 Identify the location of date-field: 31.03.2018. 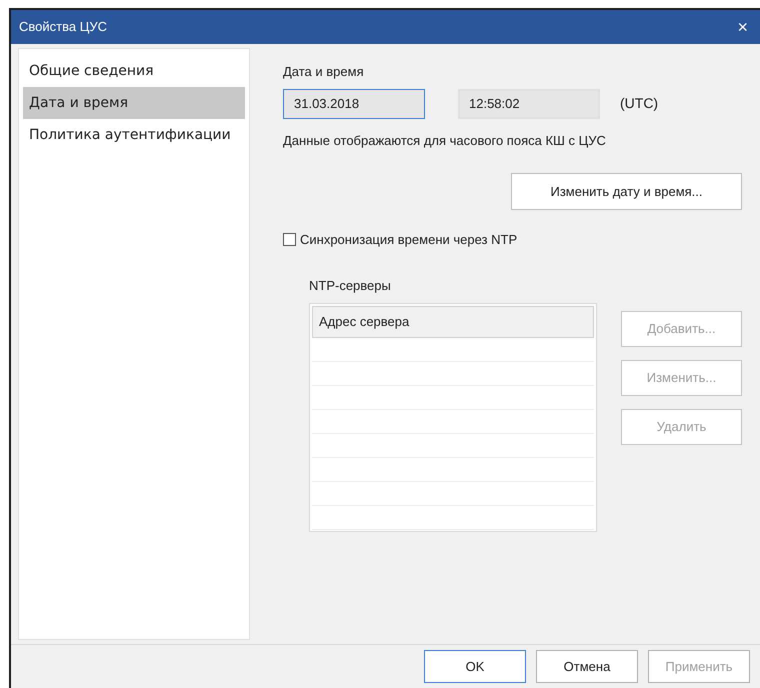
(354, 103).